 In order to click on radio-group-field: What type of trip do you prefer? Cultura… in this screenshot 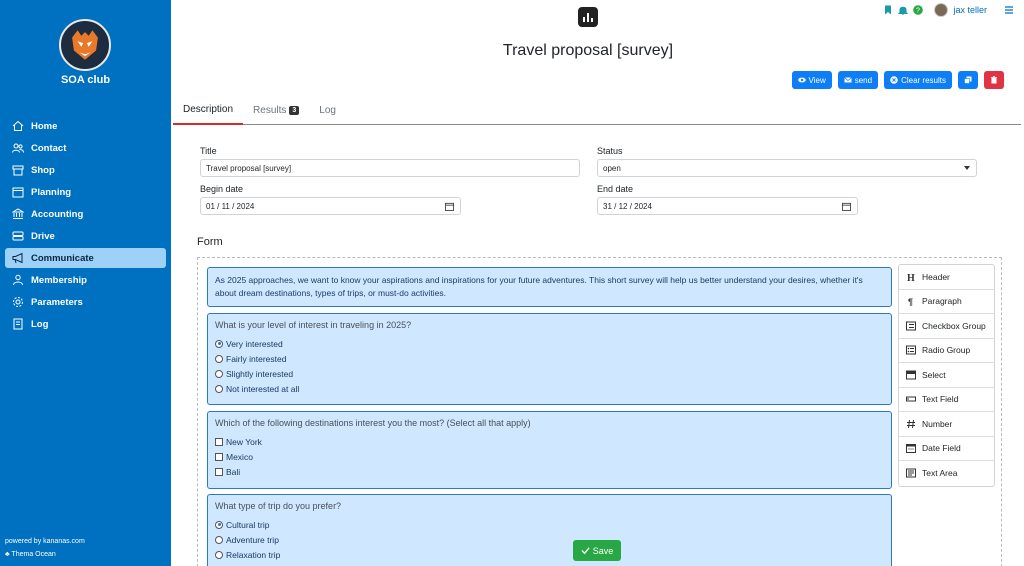, I will do `click(549, 530)`.